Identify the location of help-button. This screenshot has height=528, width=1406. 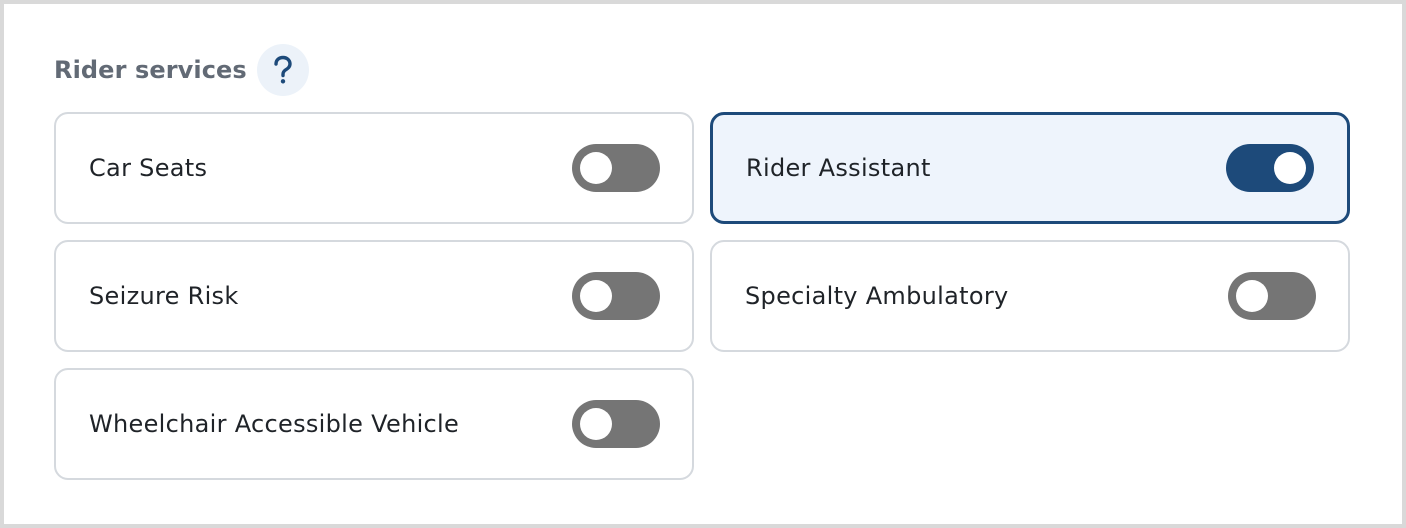
(282, 70).